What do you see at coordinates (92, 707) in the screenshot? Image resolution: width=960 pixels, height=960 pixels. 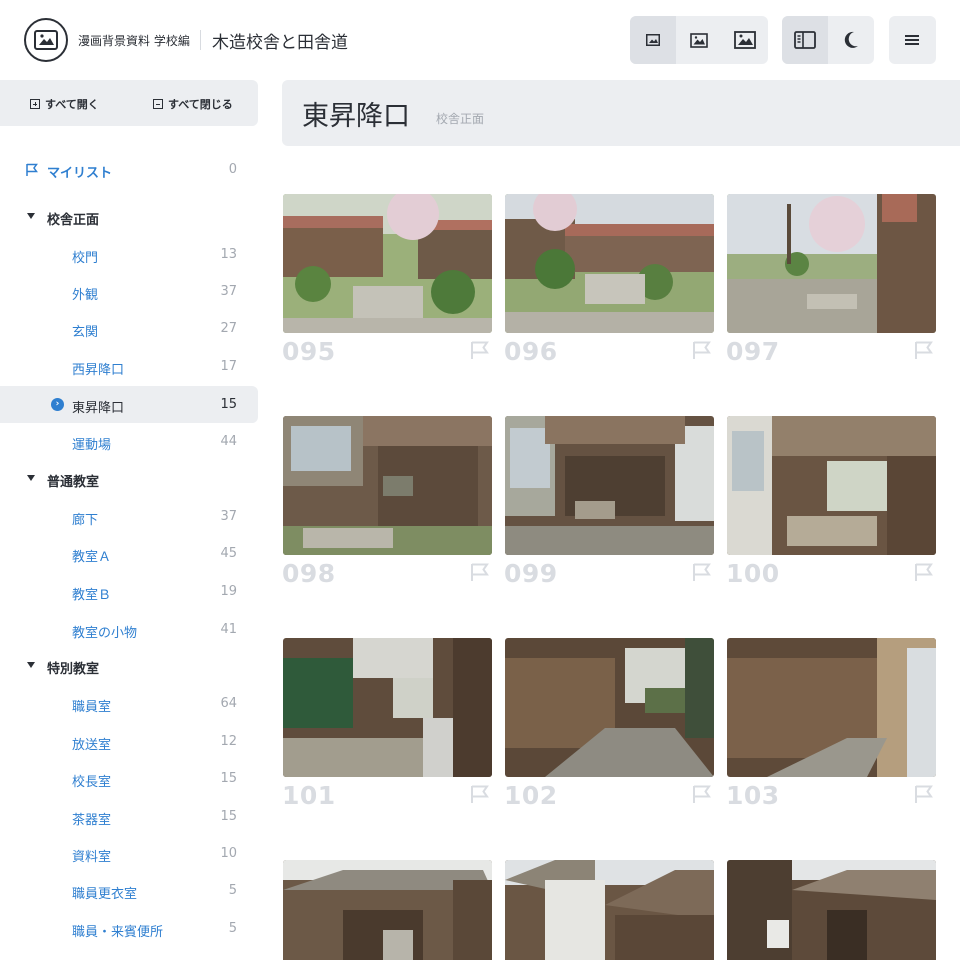 I see `sidebar-item-label: 職員室` at bounding box center [92, 707].